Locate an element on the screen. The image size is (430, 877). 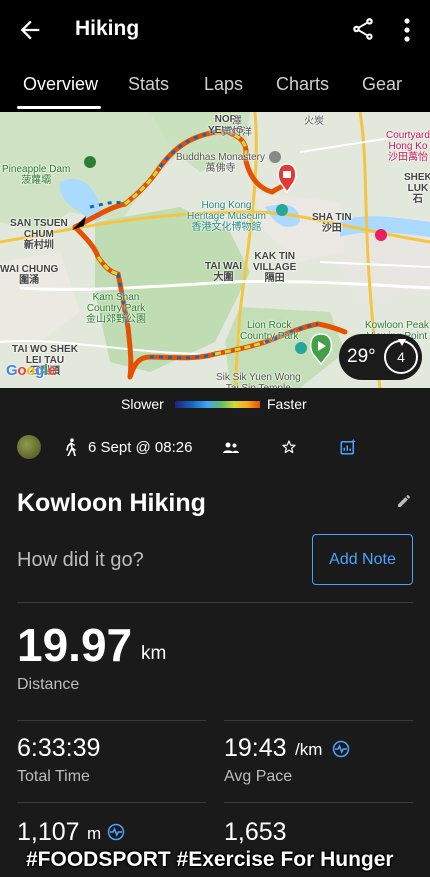
temperature: 29° is located at coordinates (361, 356).